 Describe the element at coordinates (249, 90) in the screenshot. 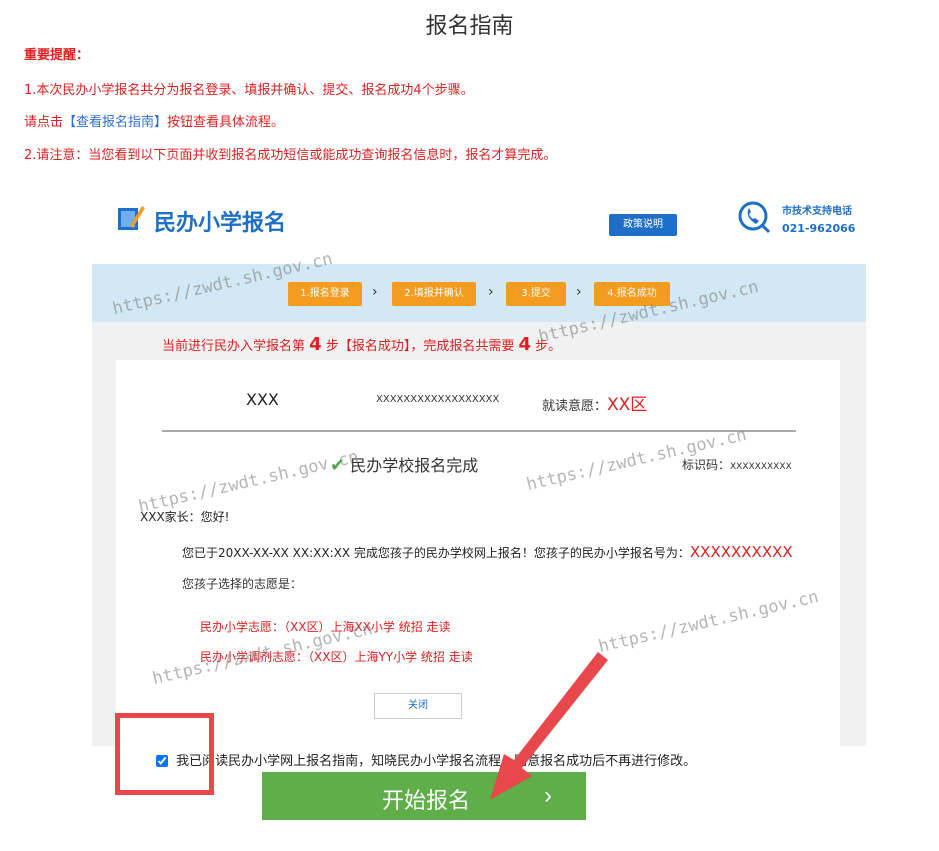

I see `notice-steps: 1.本次民办小学报名共分为报名登录、填报并确认、提交、报名成功4个步骤。` at that location.